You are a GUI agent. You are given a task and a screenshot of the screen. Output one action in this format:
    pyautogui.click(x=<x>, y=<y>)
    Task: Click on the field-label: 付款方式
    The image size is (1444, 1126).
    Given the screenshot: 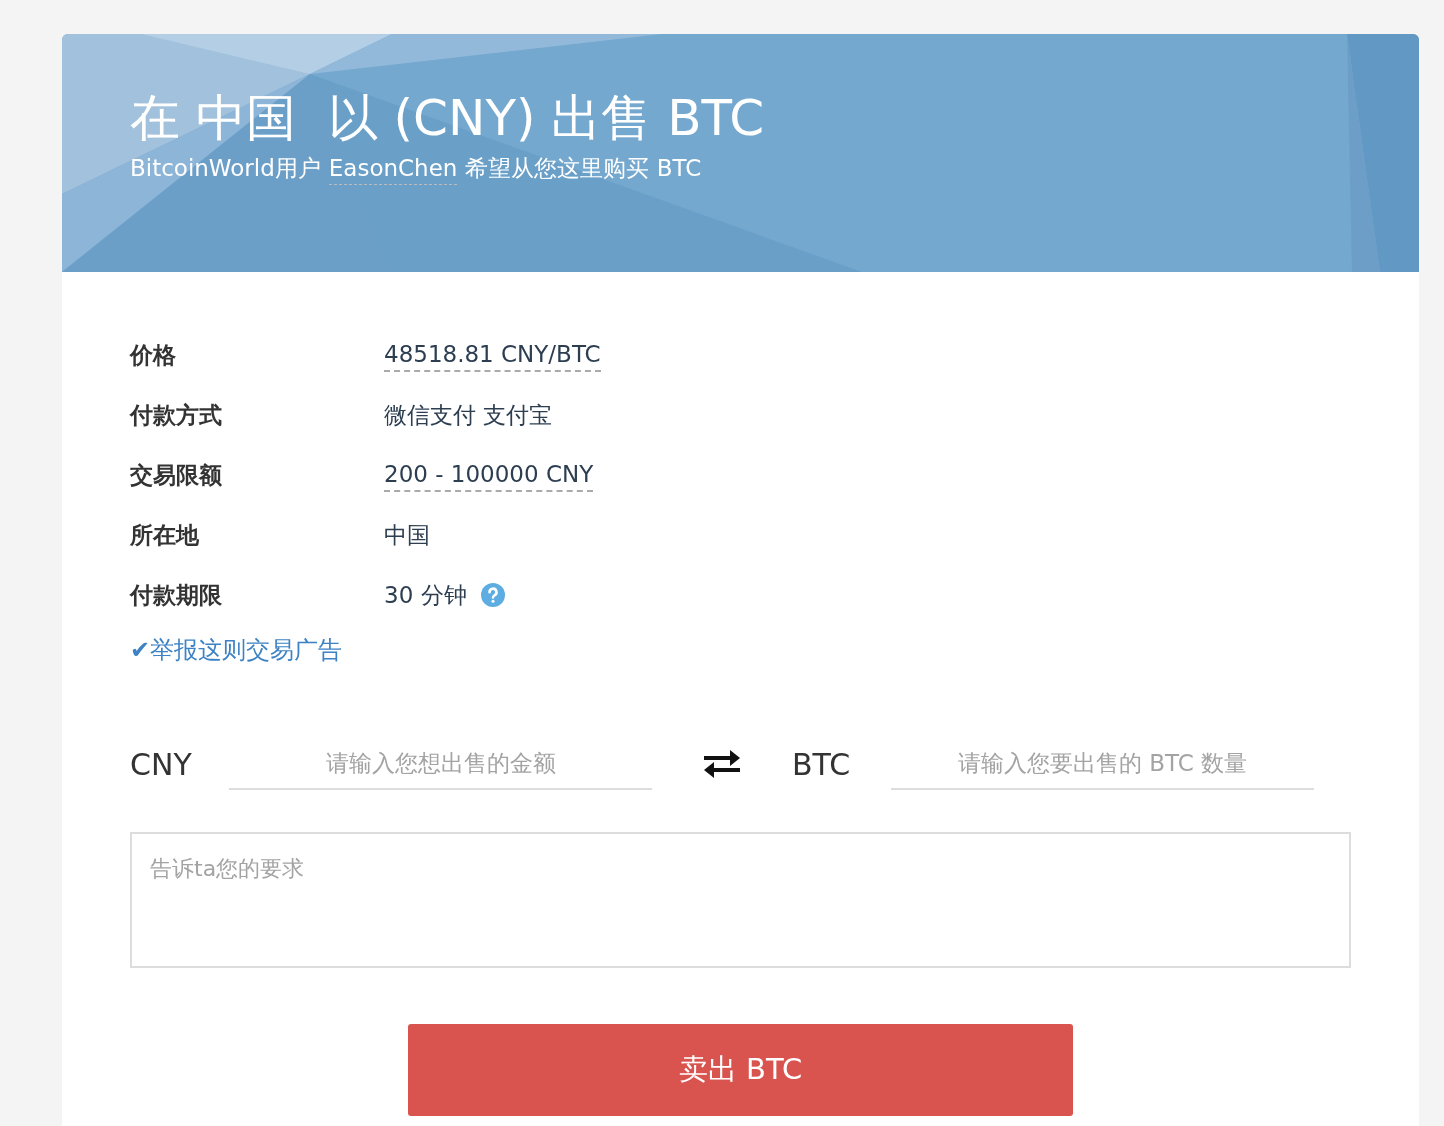 What is the action you would take?
    pyautogui.click(x=176, y=415)
    